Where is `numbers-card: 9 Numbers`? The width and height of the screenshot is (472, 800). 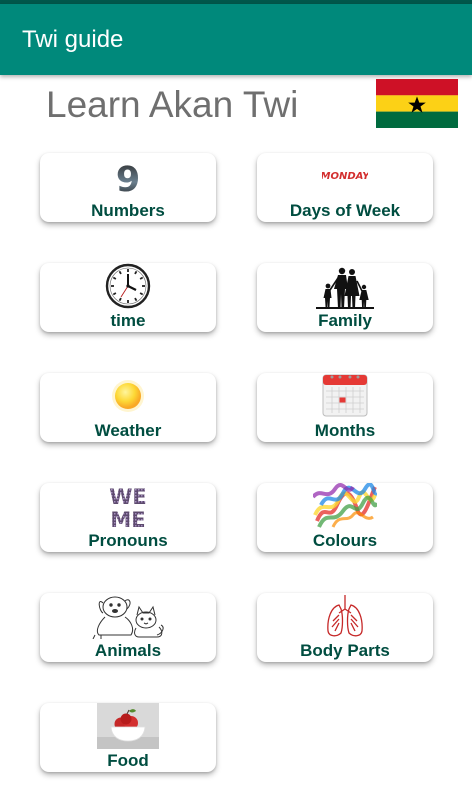 numbers-card: 9 Numbers is located at coordinates (128, 187).